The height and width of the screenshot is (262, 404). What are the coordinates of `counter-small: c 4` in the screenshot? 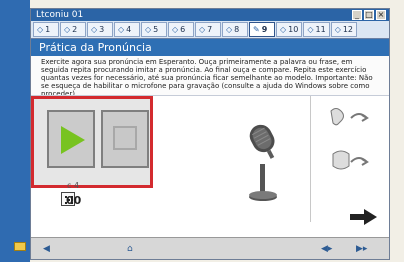 It's located at (73, 185).